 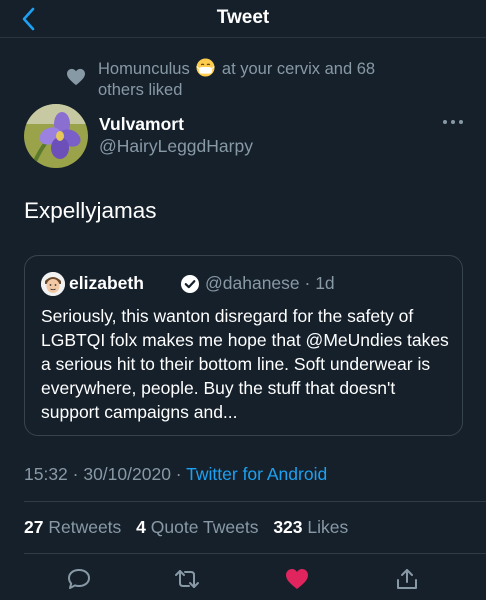 I want to click on liked-context-line2: others liked, so click(x=140, y=90).